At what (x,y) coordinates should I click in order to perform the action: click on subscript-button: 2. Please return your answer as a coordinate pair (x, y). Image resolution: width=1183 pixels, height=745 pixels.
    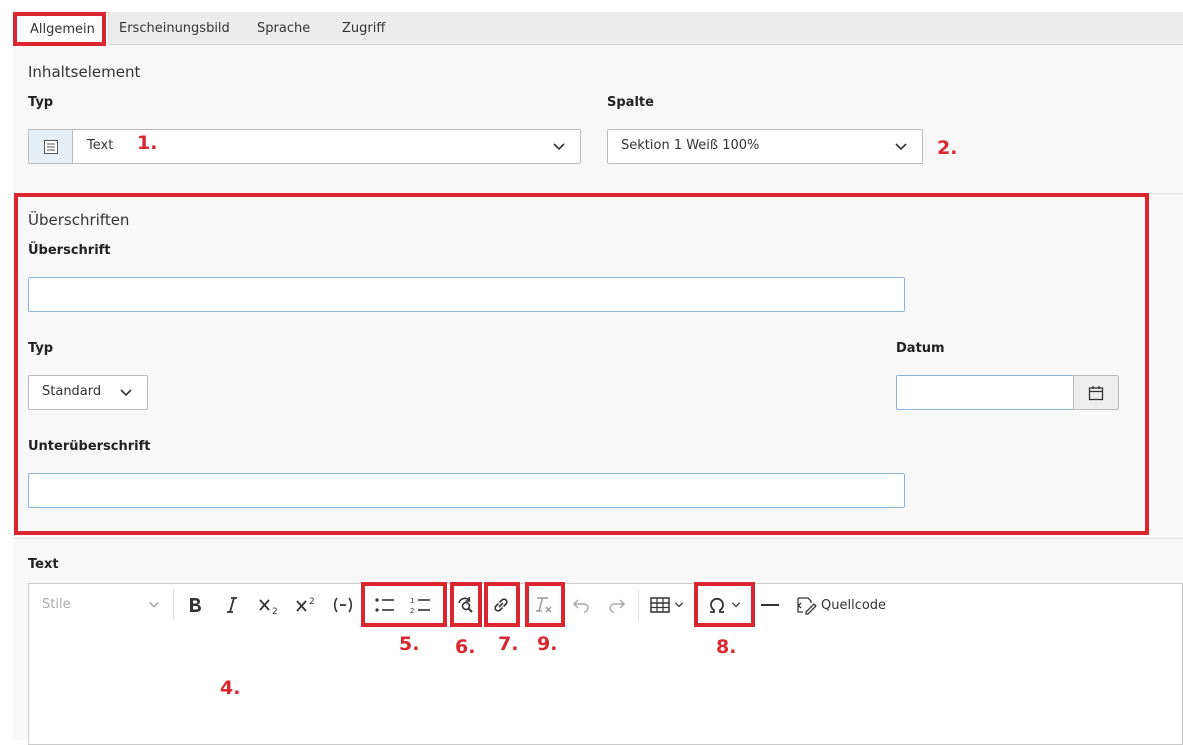
    Looking at the image, I should click on (269, 605).